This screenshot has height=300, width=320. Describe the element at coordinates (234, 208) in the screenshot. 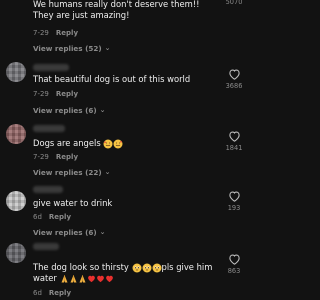

I see `like-count: 193` at that location.